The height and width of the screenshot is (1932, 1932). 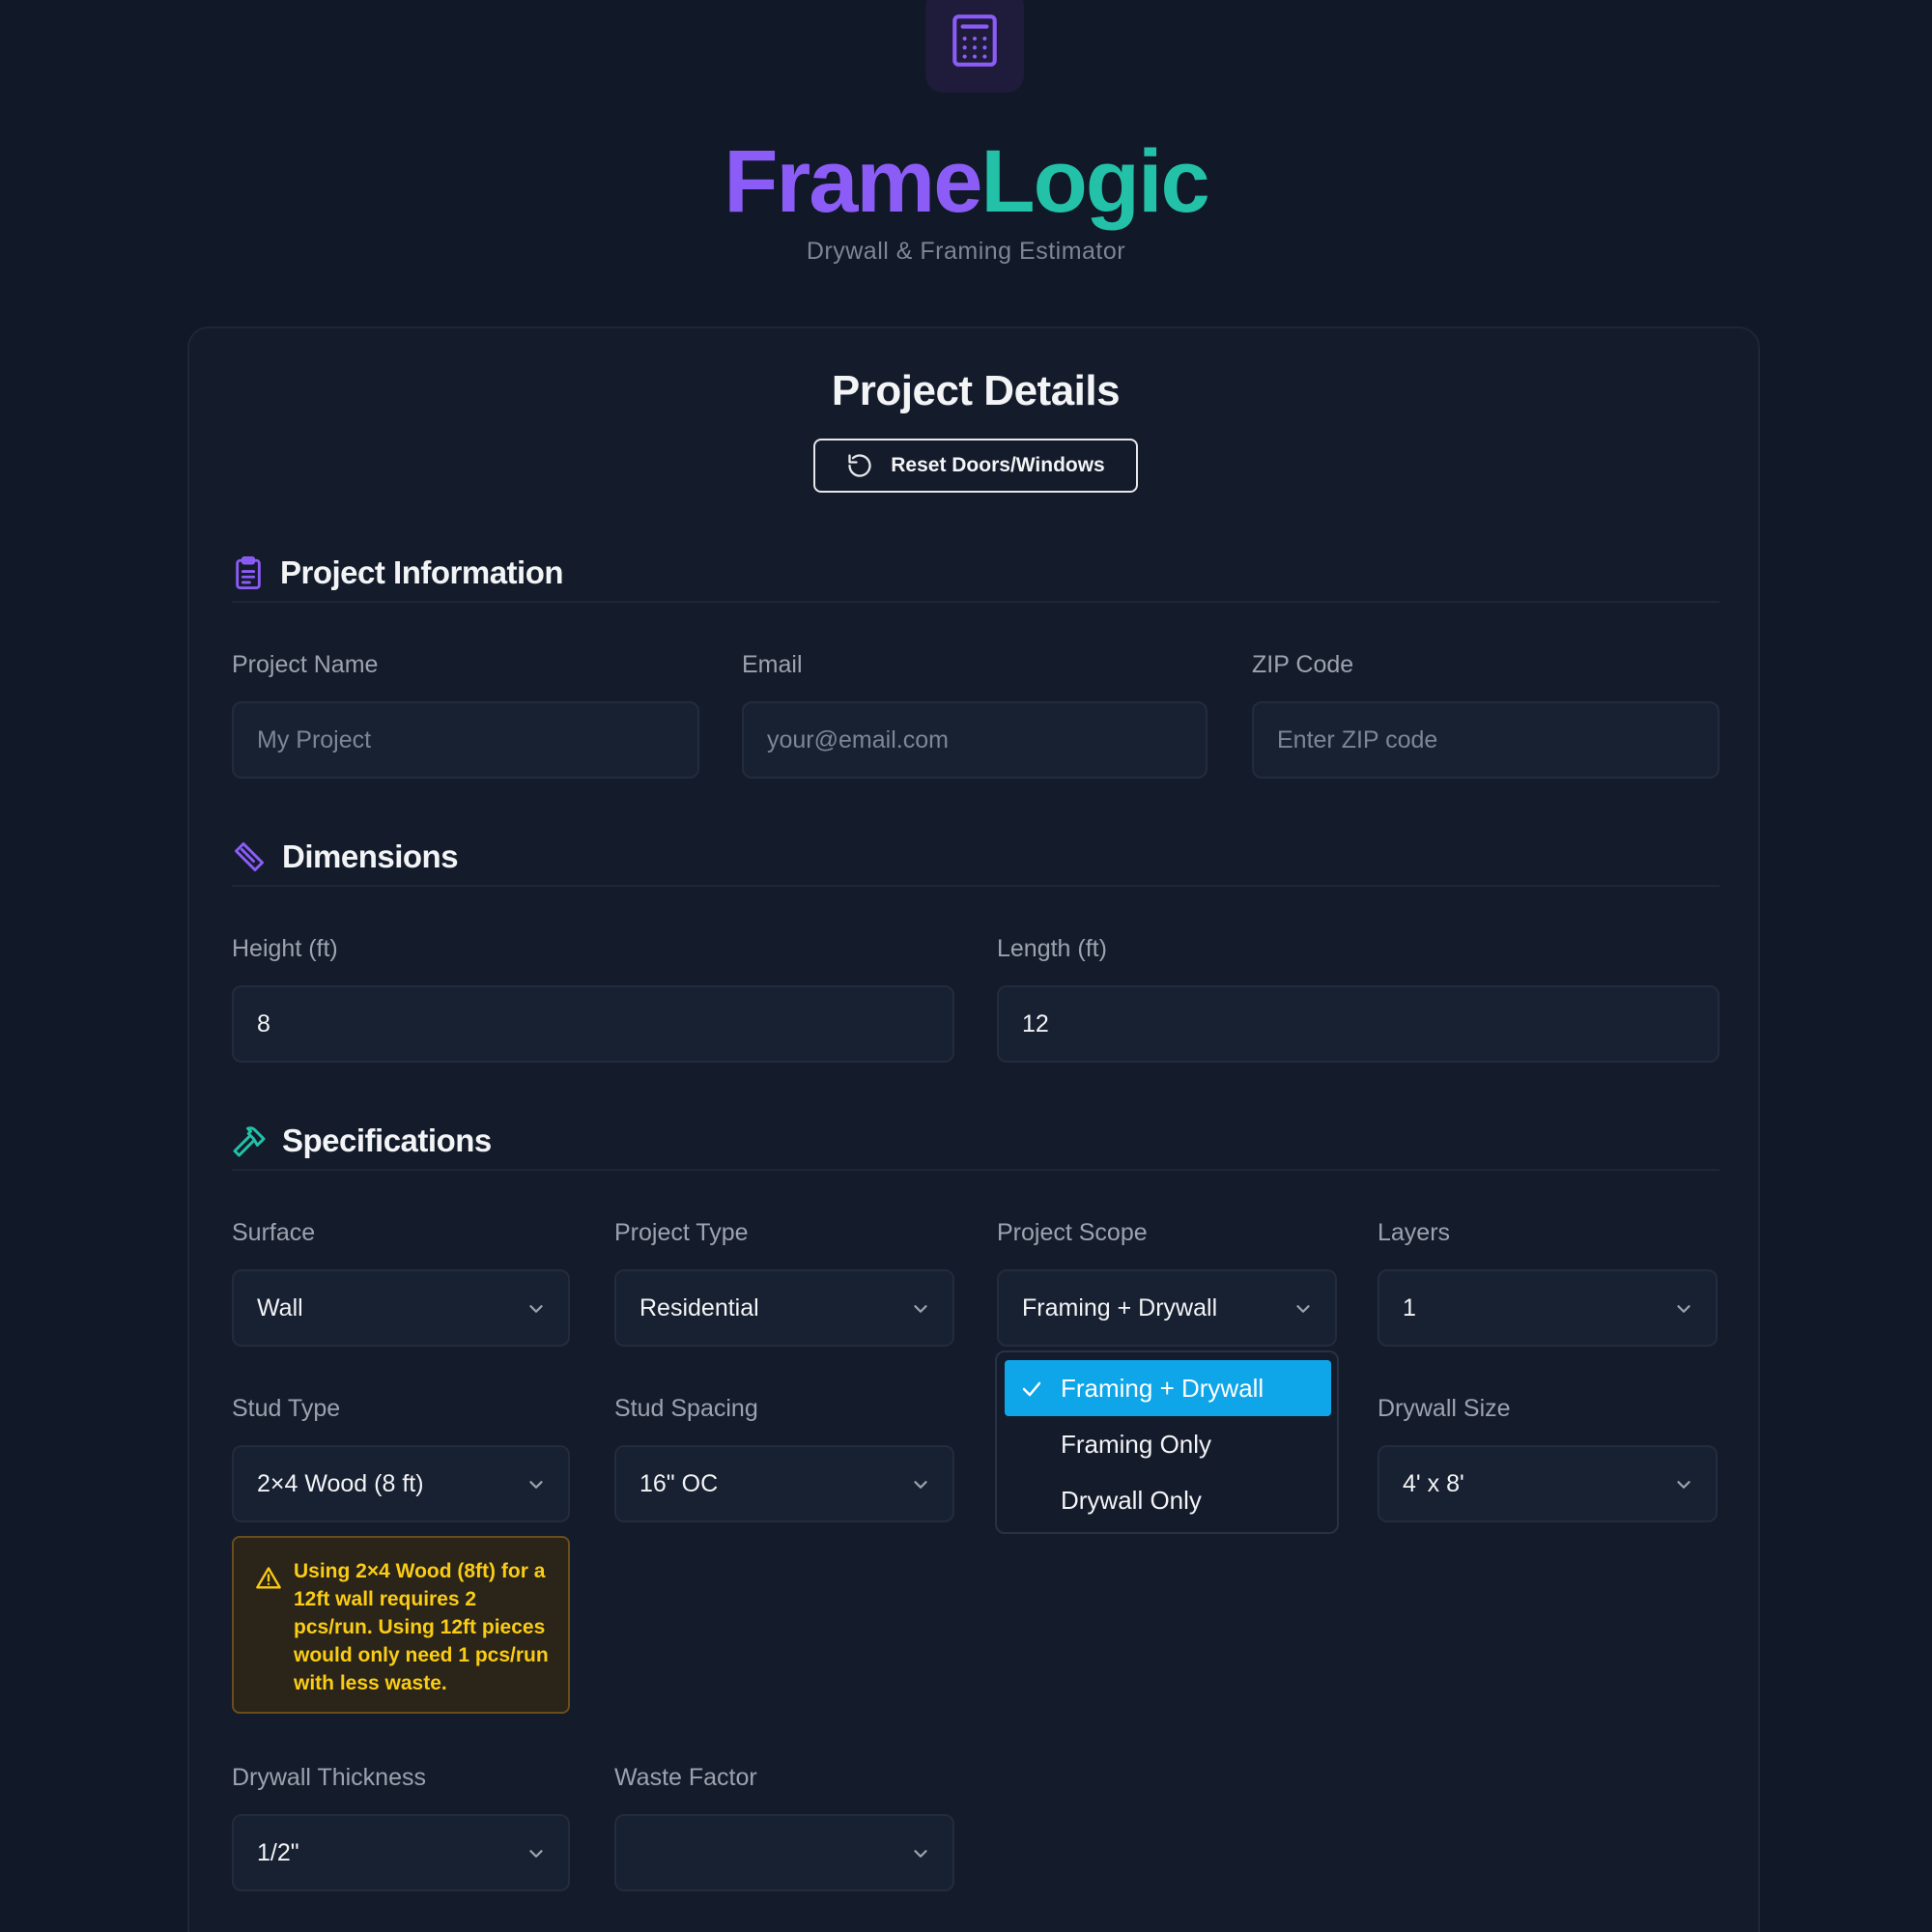 I want to click on project-scope-select: Framing + Drywall, so click(x=1167, y=1308).